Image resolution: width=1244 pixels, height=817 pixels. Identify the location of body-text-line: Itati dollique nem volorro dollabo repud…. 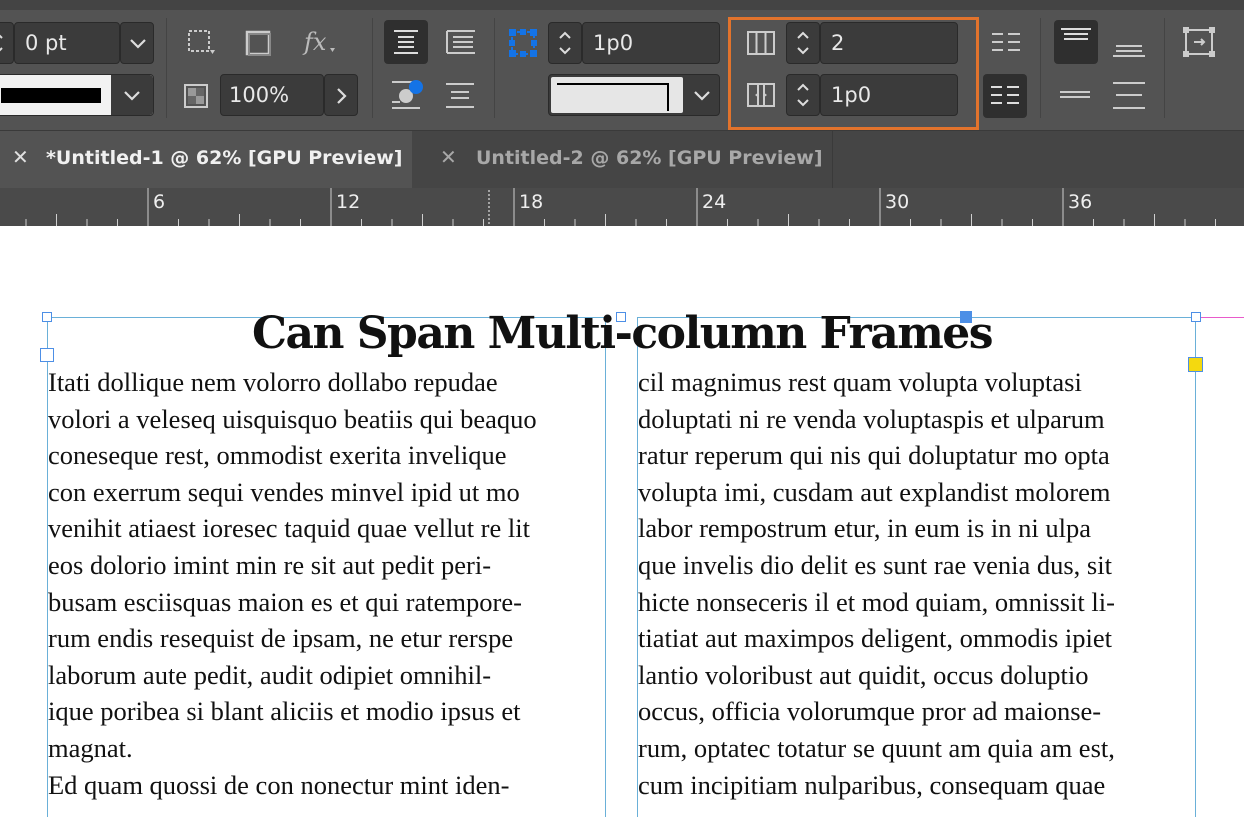
(273, 382).